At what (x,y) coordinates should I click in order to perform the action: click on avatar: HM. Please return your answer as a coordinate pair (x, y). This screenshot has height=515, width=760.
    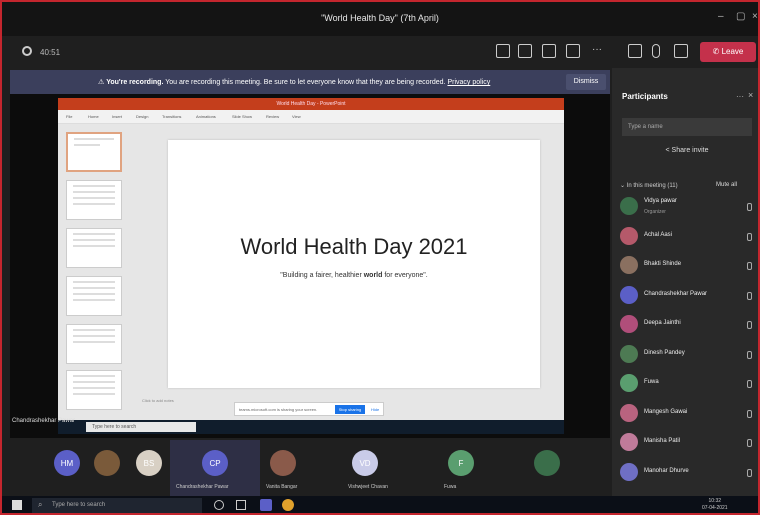
    Looking at the image, I should click on (67, 463).